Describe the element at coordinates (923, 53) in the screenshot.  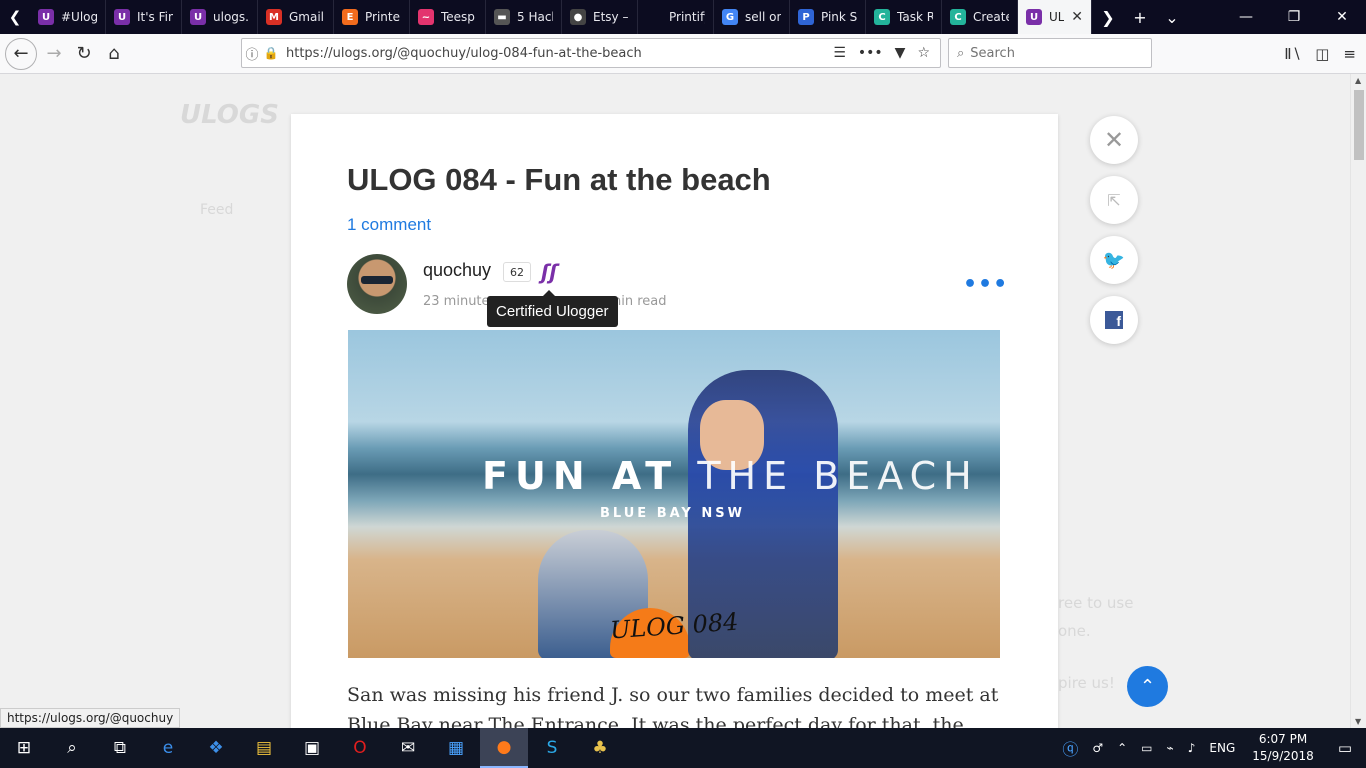
I see `bookmark-star-icon: ☆` at that location.